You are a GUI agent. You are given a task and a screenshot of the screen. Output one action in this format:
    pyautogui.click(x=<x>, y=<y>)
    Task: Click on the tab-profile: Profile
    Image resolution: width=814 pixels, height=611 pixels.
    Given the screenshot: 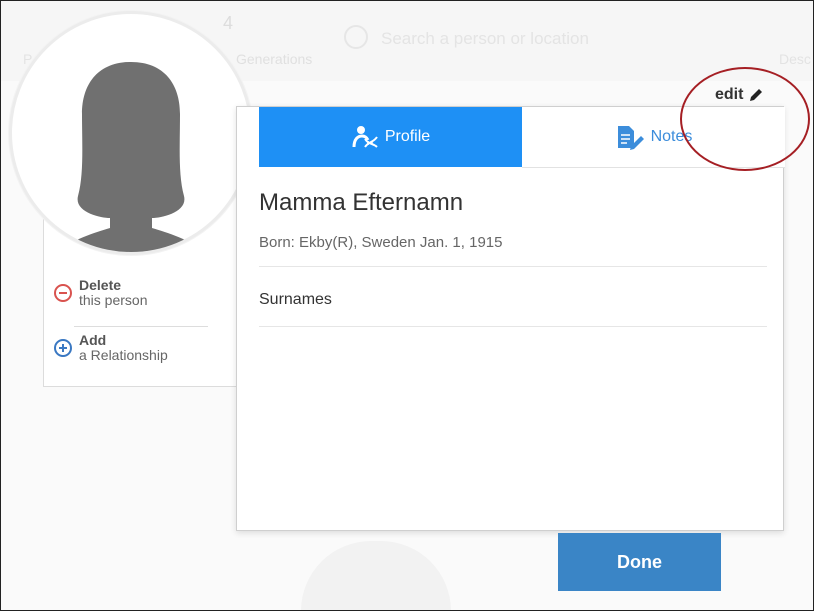 What is the action you would take?
    pyautogui.click(x=390, y=137)
    